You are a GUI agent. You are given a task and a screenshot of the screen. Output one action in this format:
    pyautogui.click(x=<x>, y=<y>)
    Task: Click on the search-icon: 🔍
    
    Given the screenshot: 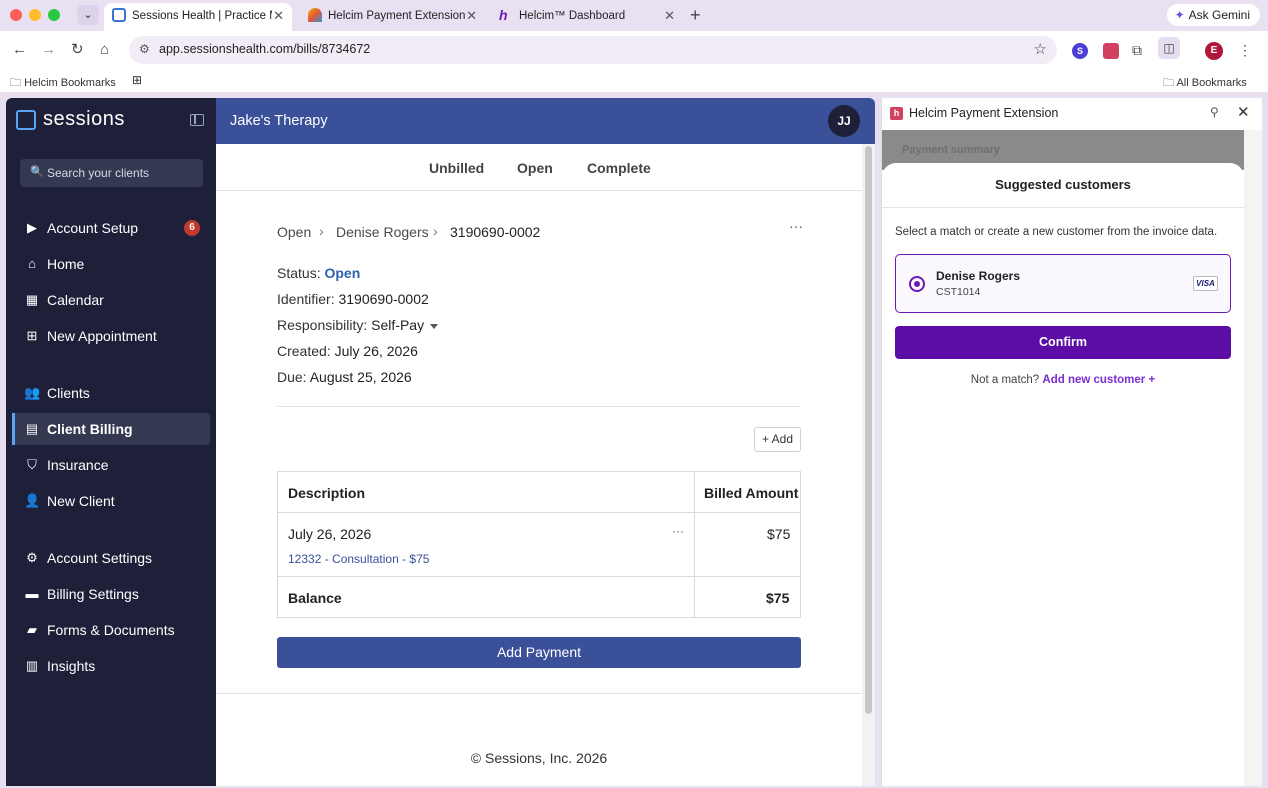 What is the action you would take?
    pyautogui.click(x=37, y=172)
    